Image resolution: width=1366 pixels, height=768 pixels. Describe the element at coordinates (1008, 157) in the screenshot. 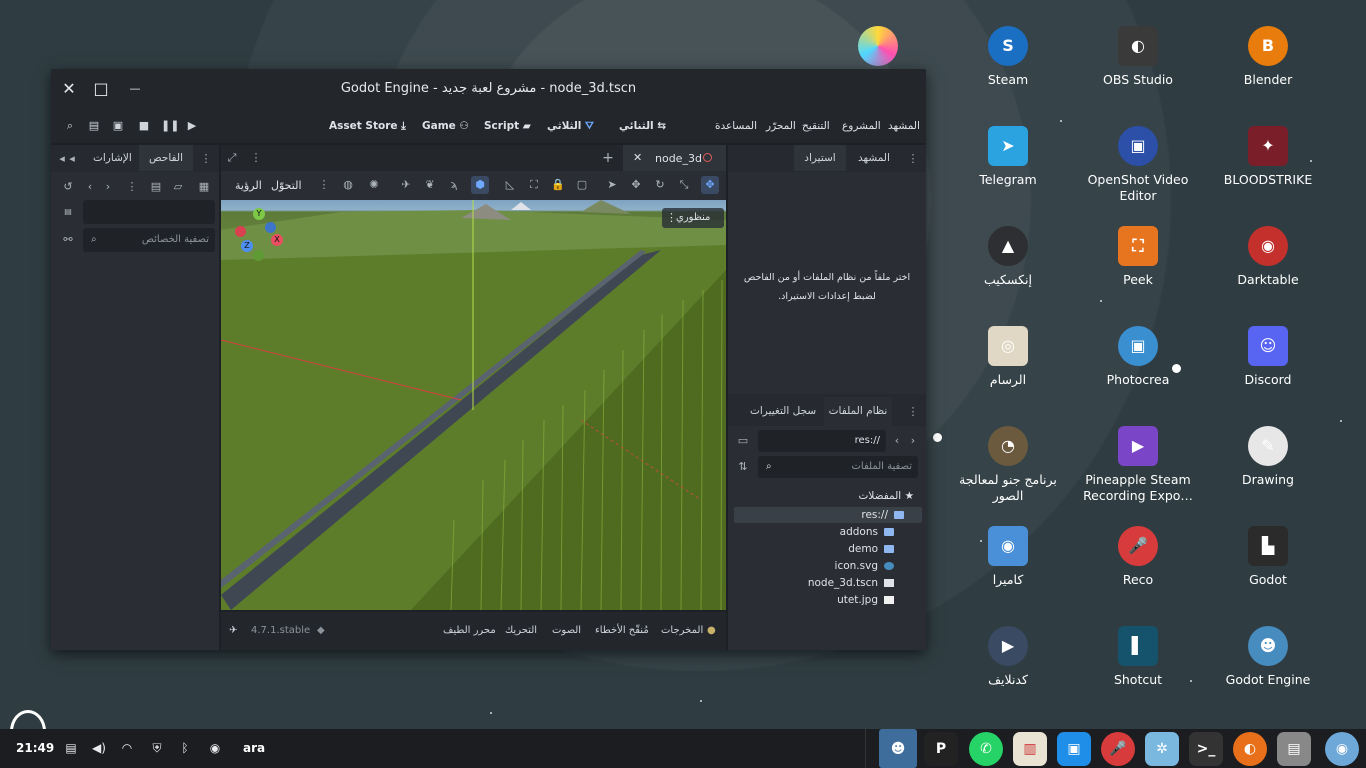

I see `desktop-icon: ➤ Telegram` at that location.